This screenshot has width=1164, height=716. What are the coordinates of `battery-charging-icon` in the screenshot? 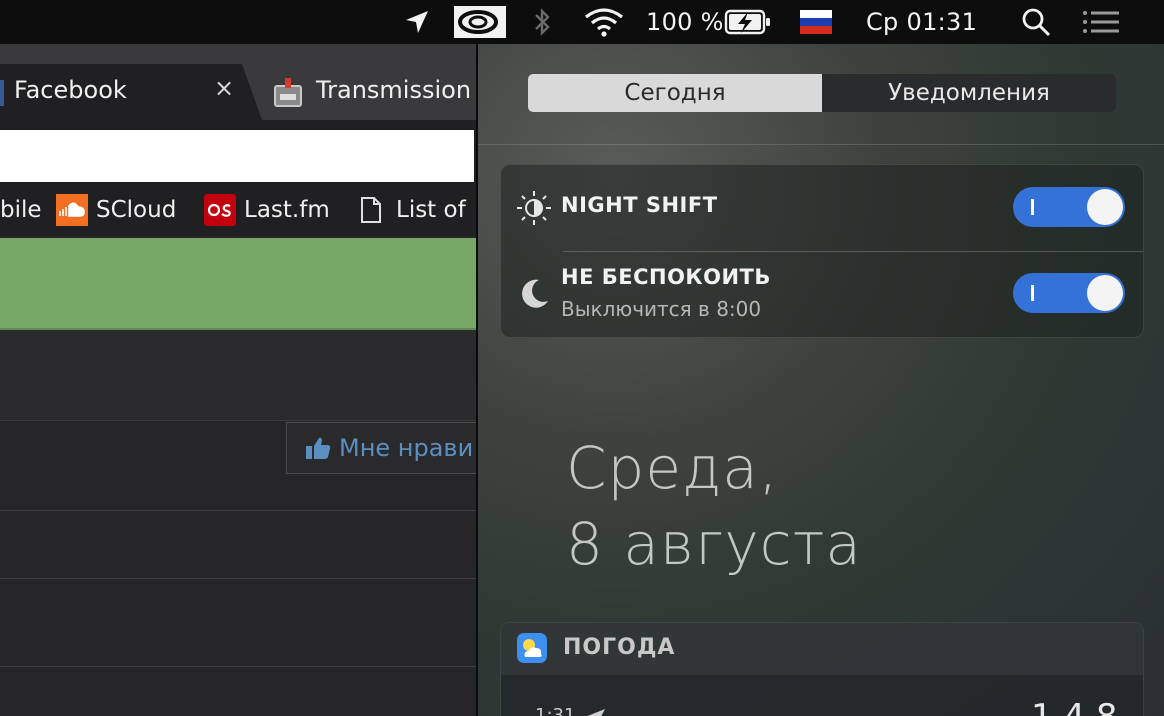 It's located at (748, 22).